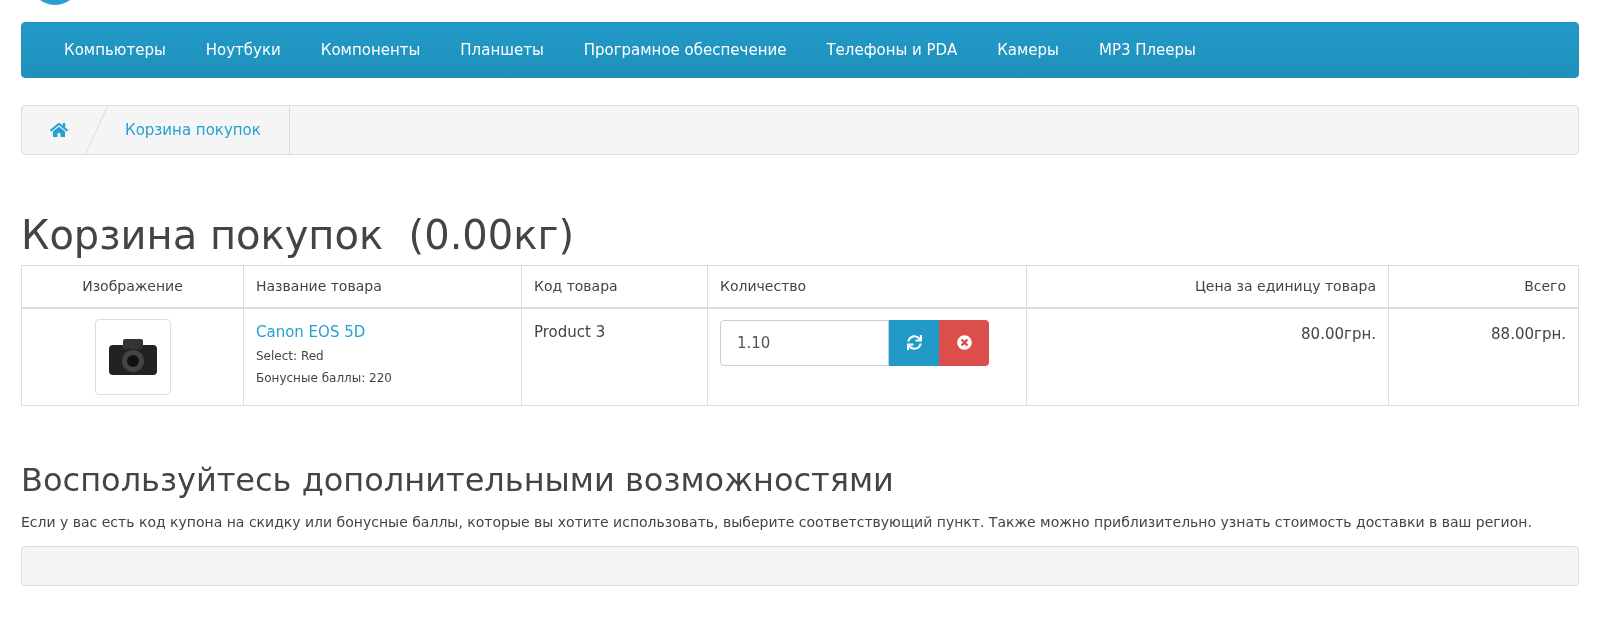  I want to click on product-link: Canon EOS 5D, so click(382, 331).